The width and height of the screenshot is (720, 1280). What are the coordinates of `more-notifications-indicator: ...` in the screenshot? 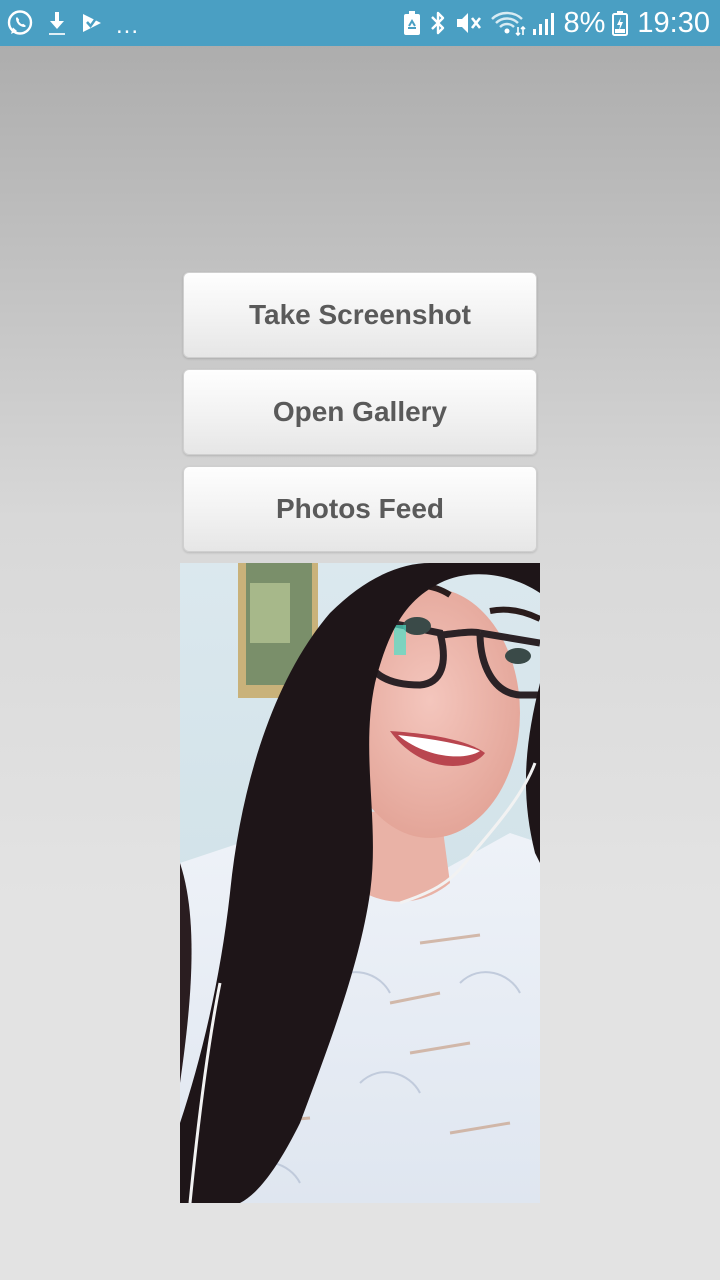 It's located at (128, 25).